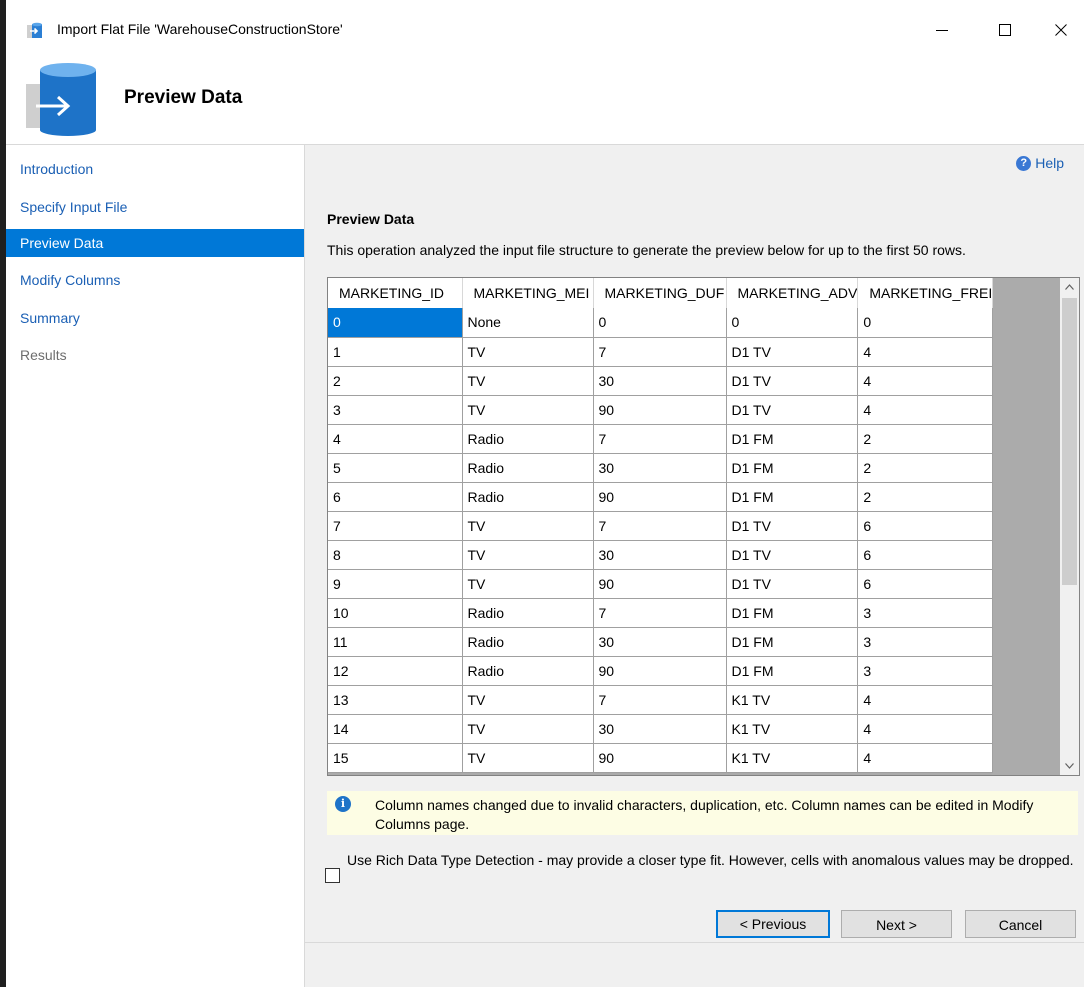 This screenshot has height=987, width=1084. I want to click on scroll-thumb, so click(1069, 441).